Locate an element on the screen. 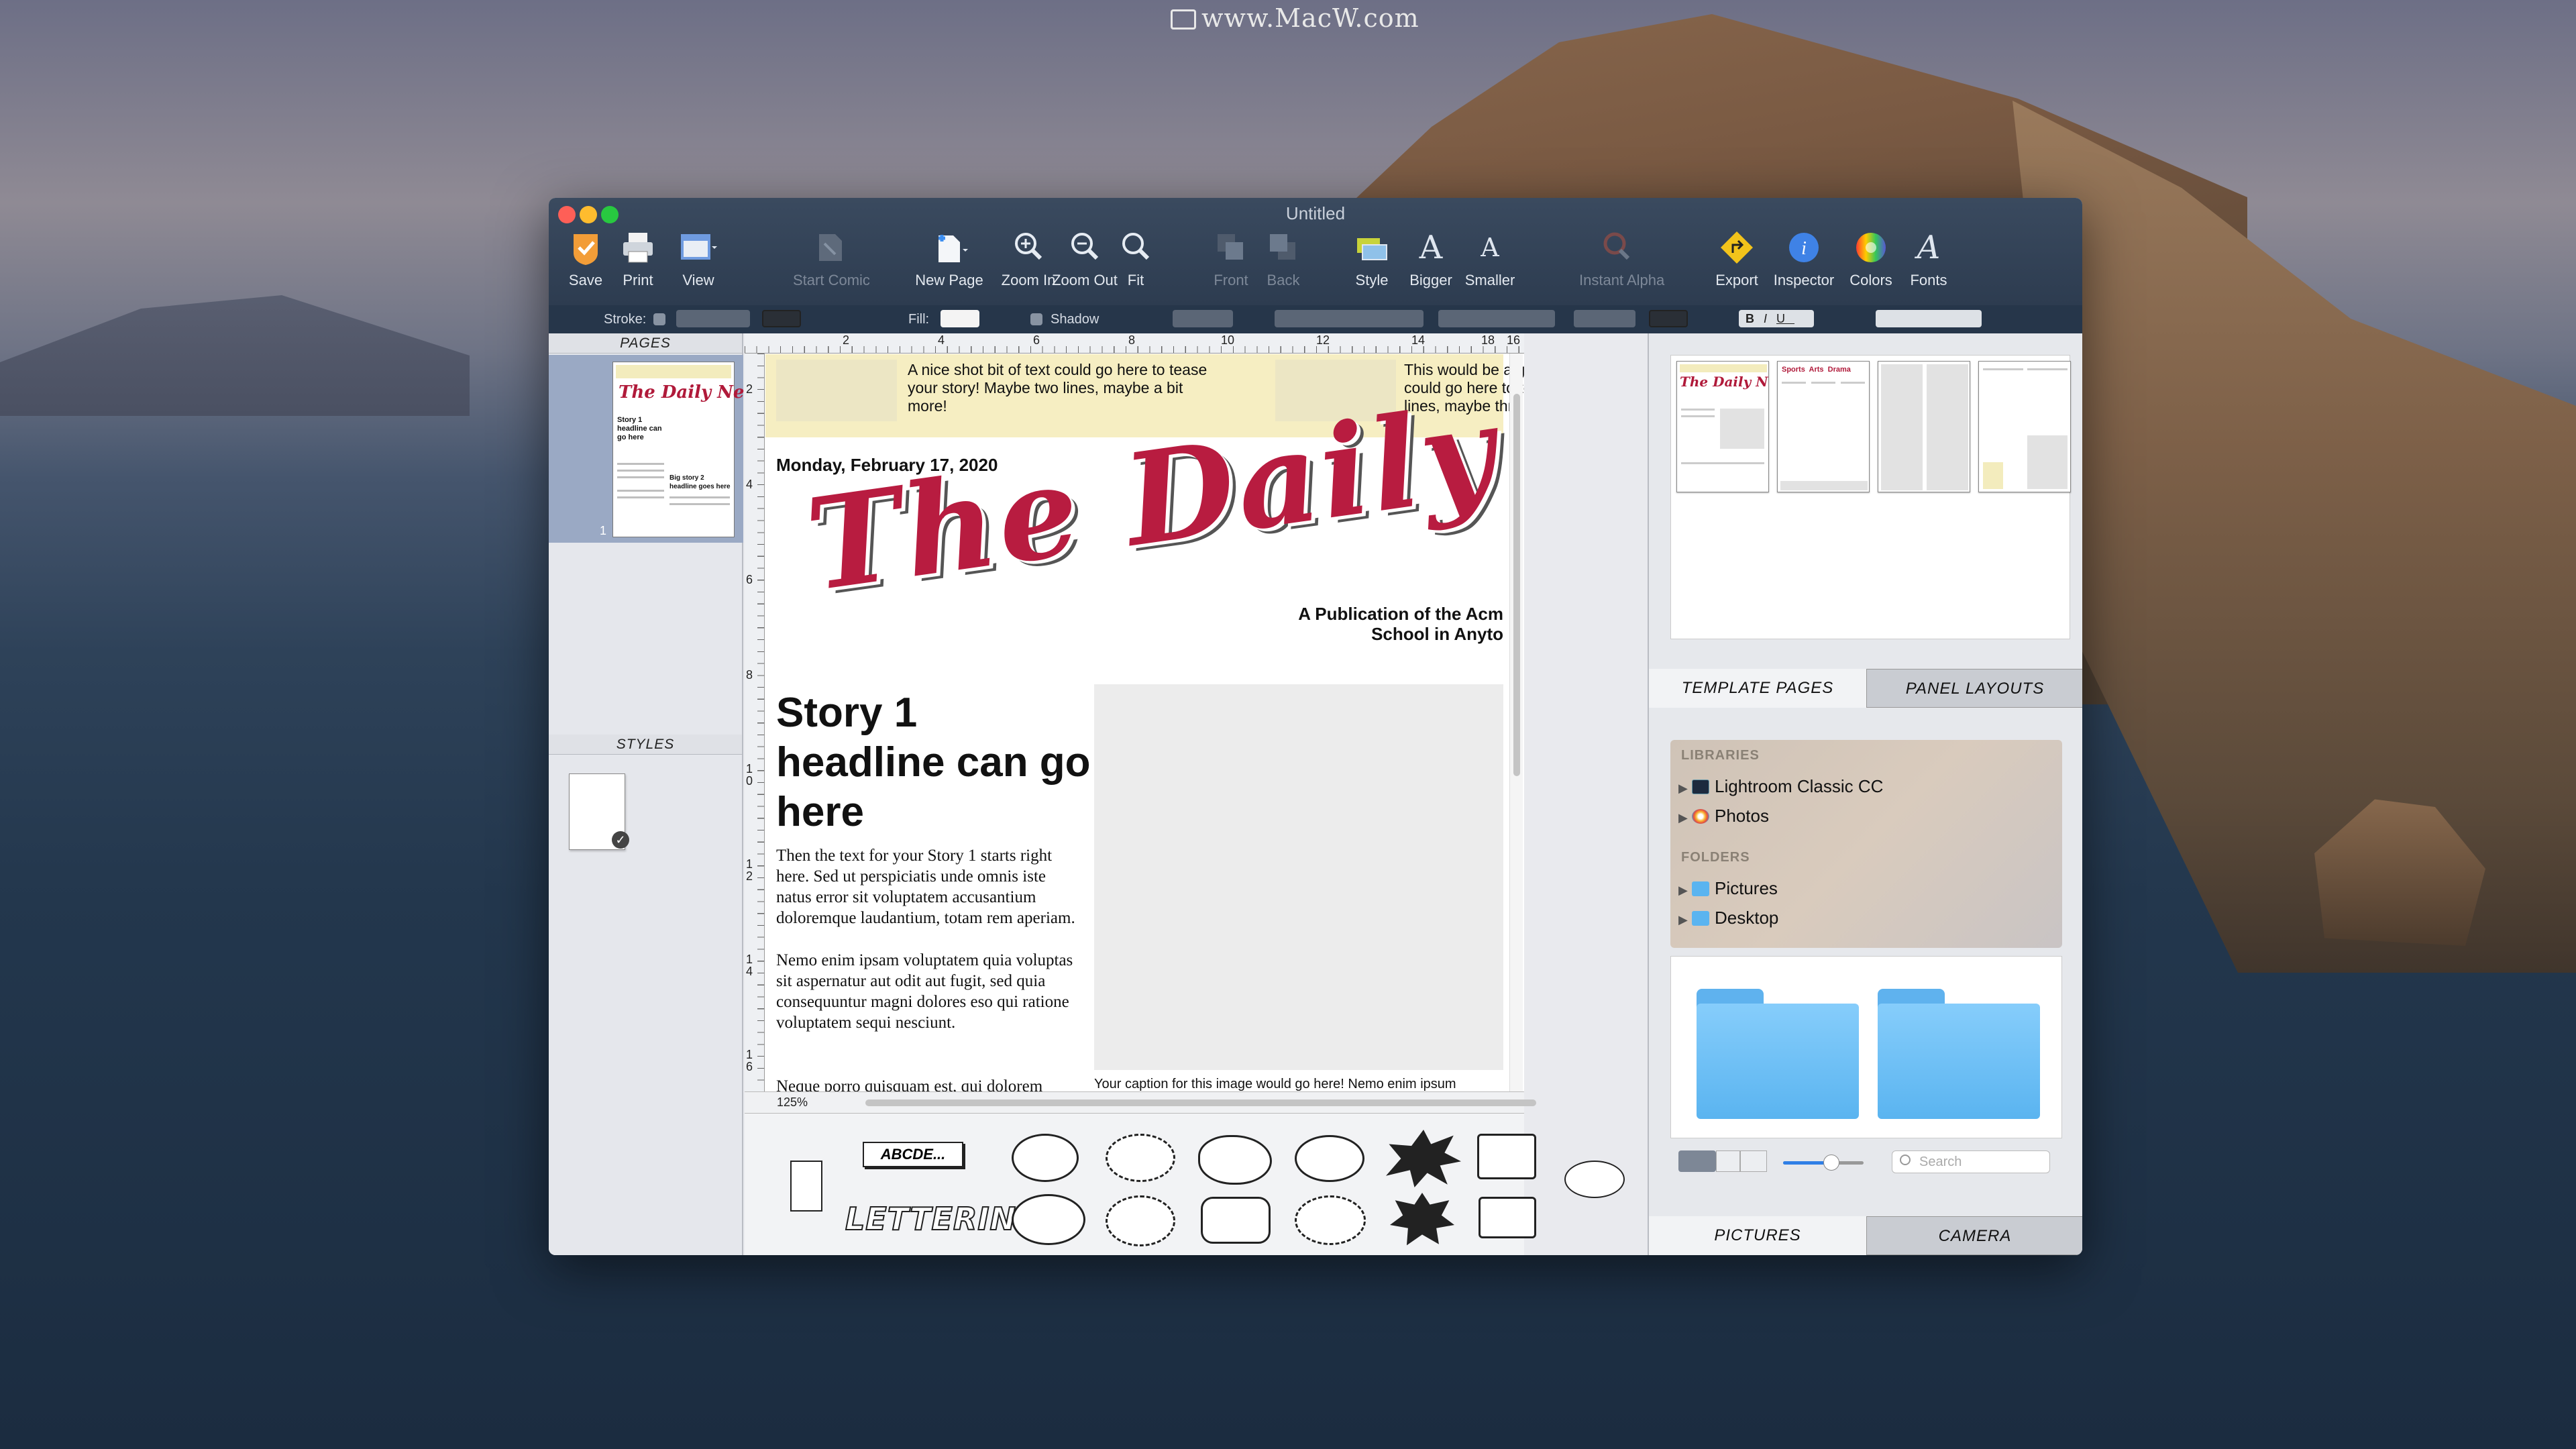 This screenshot has width=2576, height=1449. alignment-buttons is located at coordinates (1929, 318).